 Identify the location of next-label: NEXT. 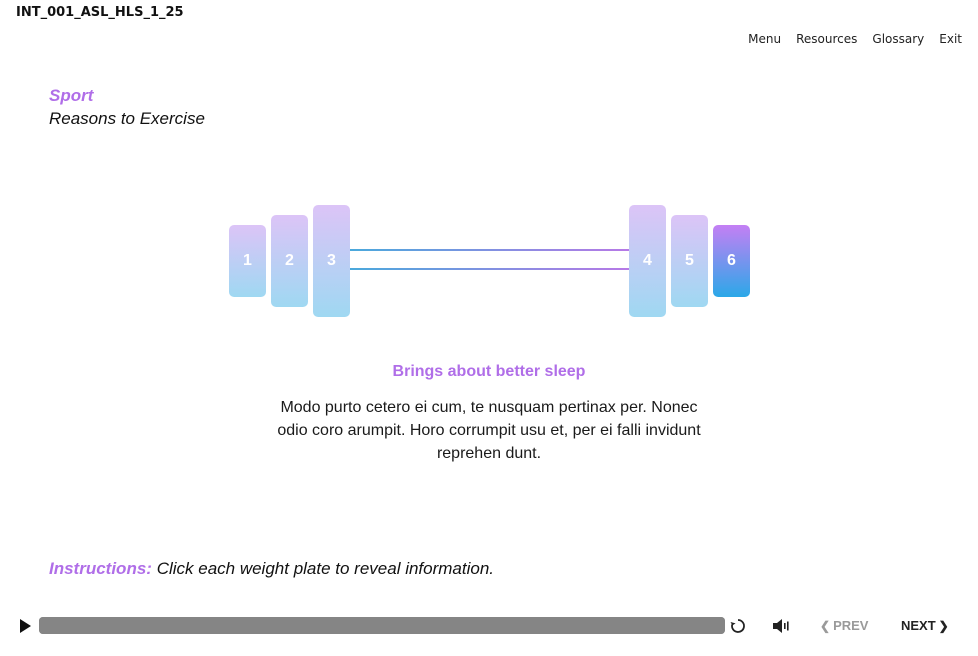
(918, 625).